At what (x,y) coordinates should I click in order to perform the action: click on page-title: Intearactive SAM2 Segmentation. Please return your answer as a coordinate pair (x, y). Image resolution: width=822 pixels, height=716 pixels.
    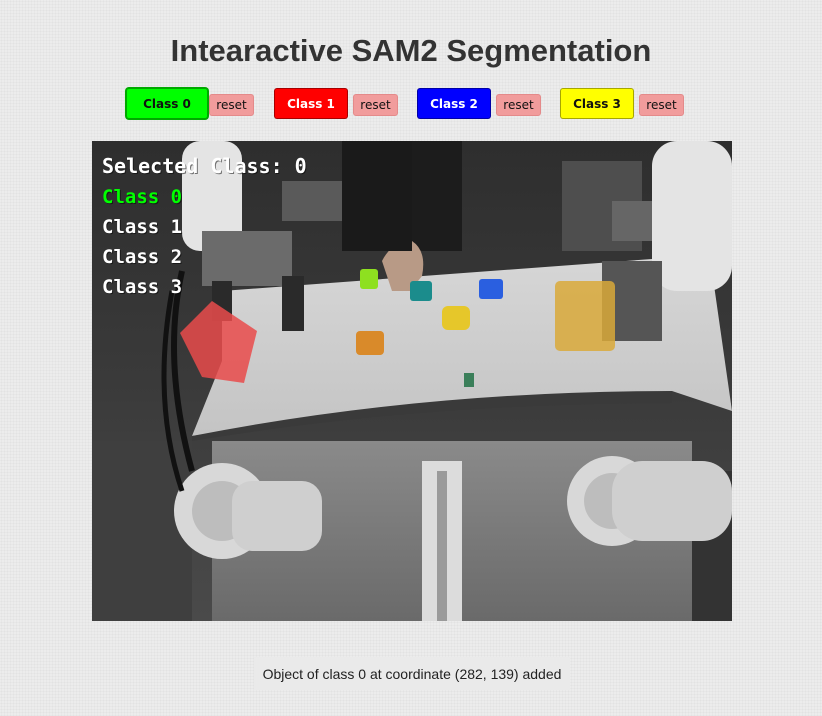
    Looking at the image, I should click on (411, 50).